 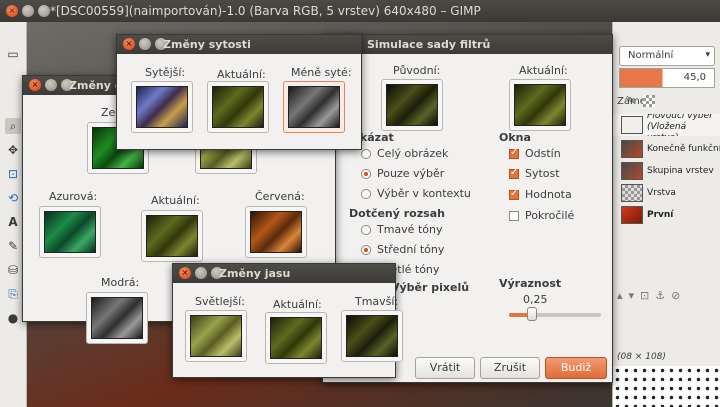 I want to click on opacity-value: 45,0, so click(x=694, y=77).